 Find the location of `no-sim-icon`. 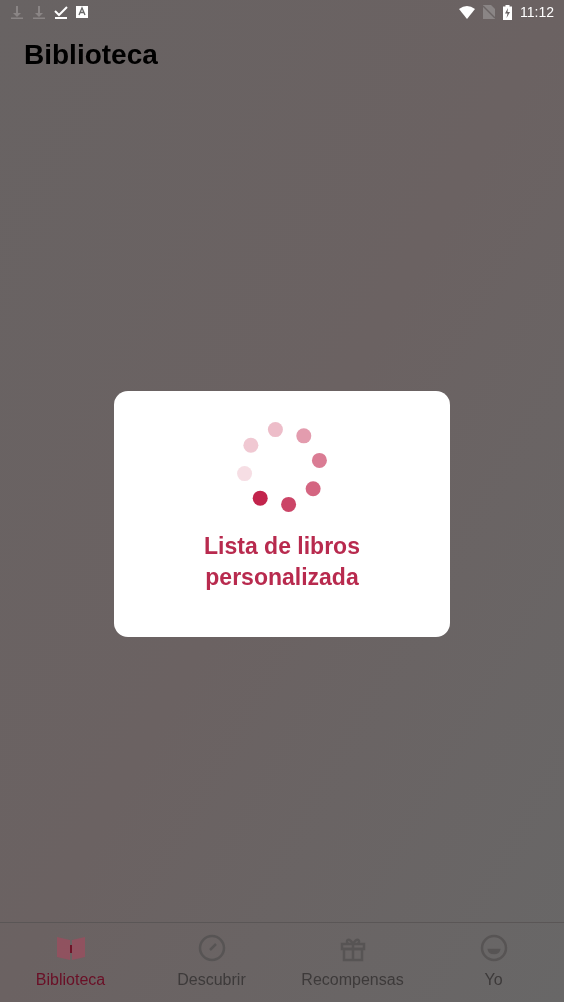

no-sim-icon is located at coordinates (489, 12).